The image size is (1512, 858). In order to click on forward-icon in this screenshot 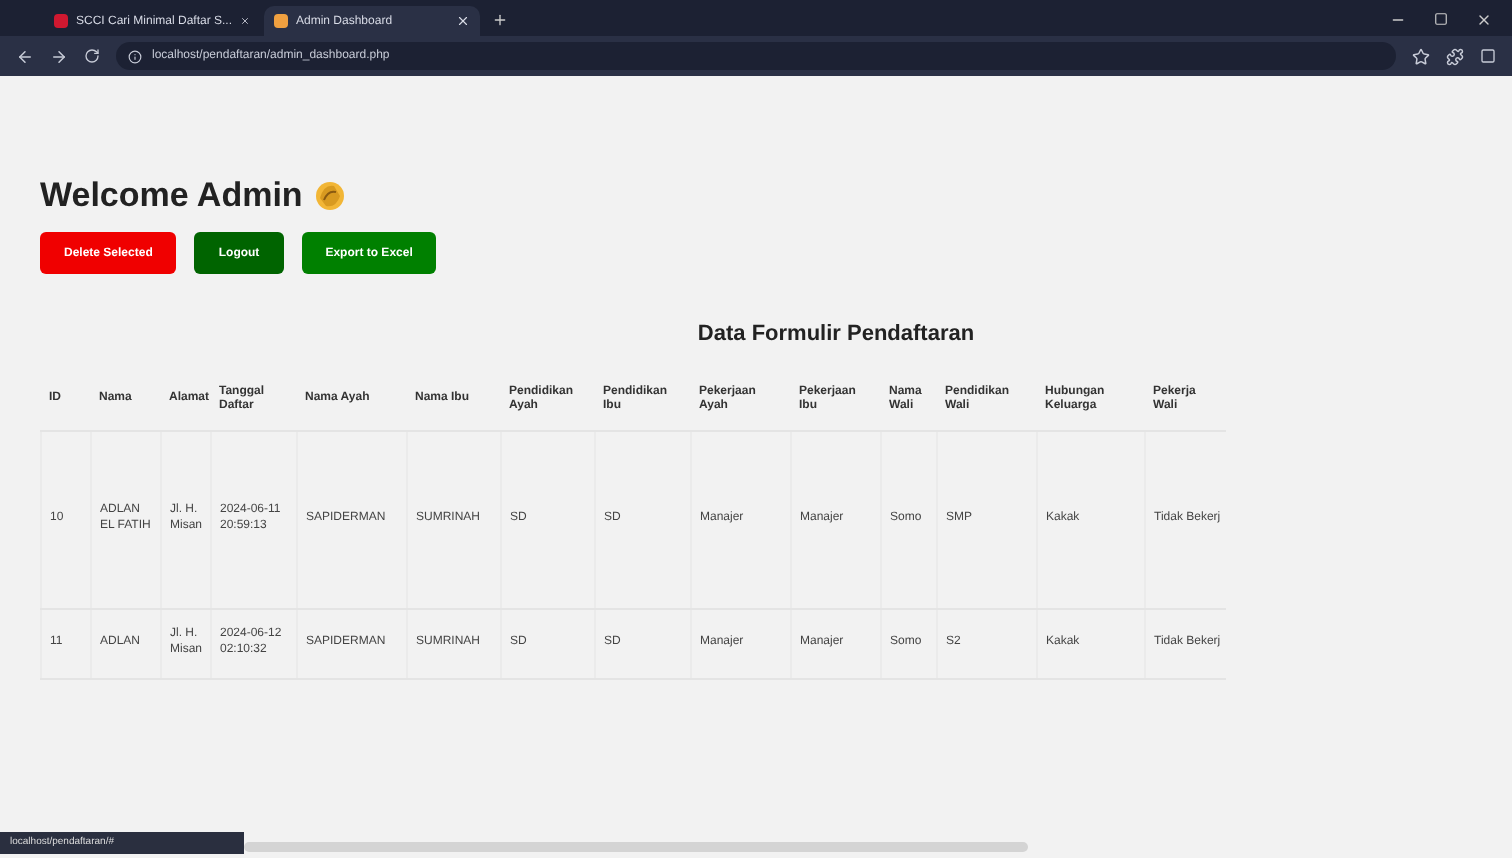, I will do `click(59, 56)`.